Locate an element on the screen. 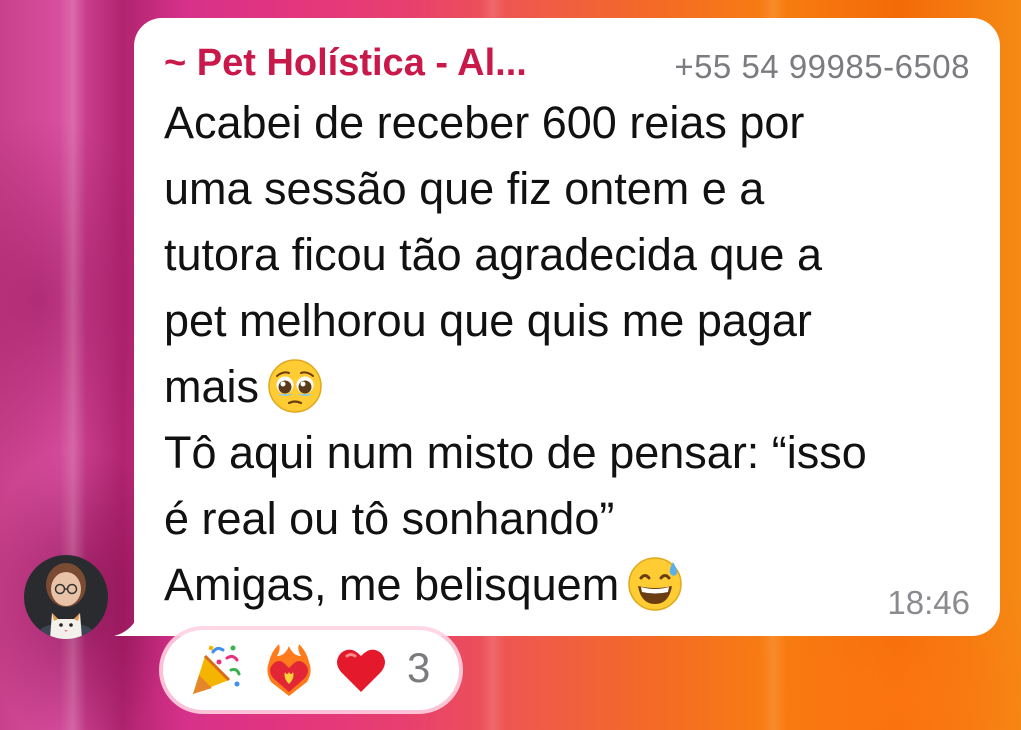 The image size is (1021, 730). message-line: Amigas, me belisquem is located at coordinates (423, 586).